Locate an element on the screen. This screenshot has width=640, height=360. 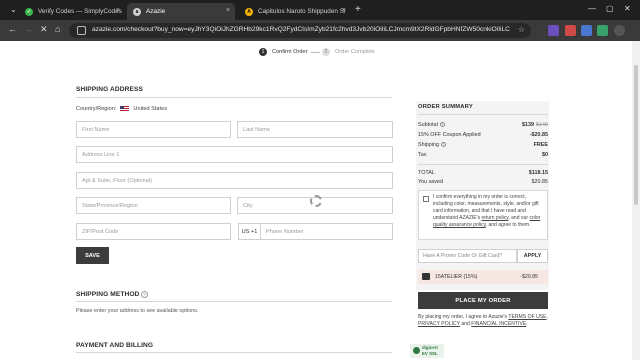
country-code-select: US +1 is located at coordinates (249, 231).